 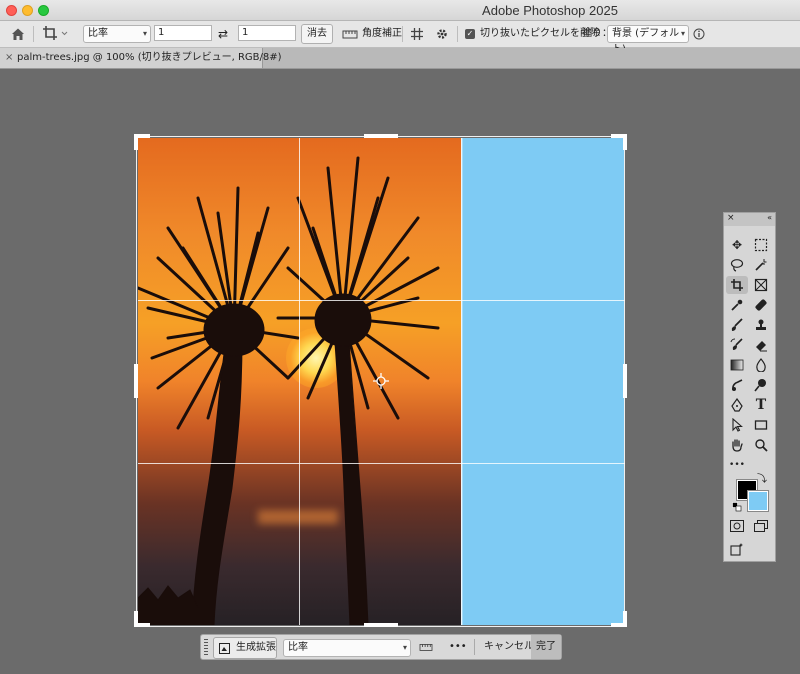 I want to click on crop-handle-top-middle, so click(x=381, y=136).